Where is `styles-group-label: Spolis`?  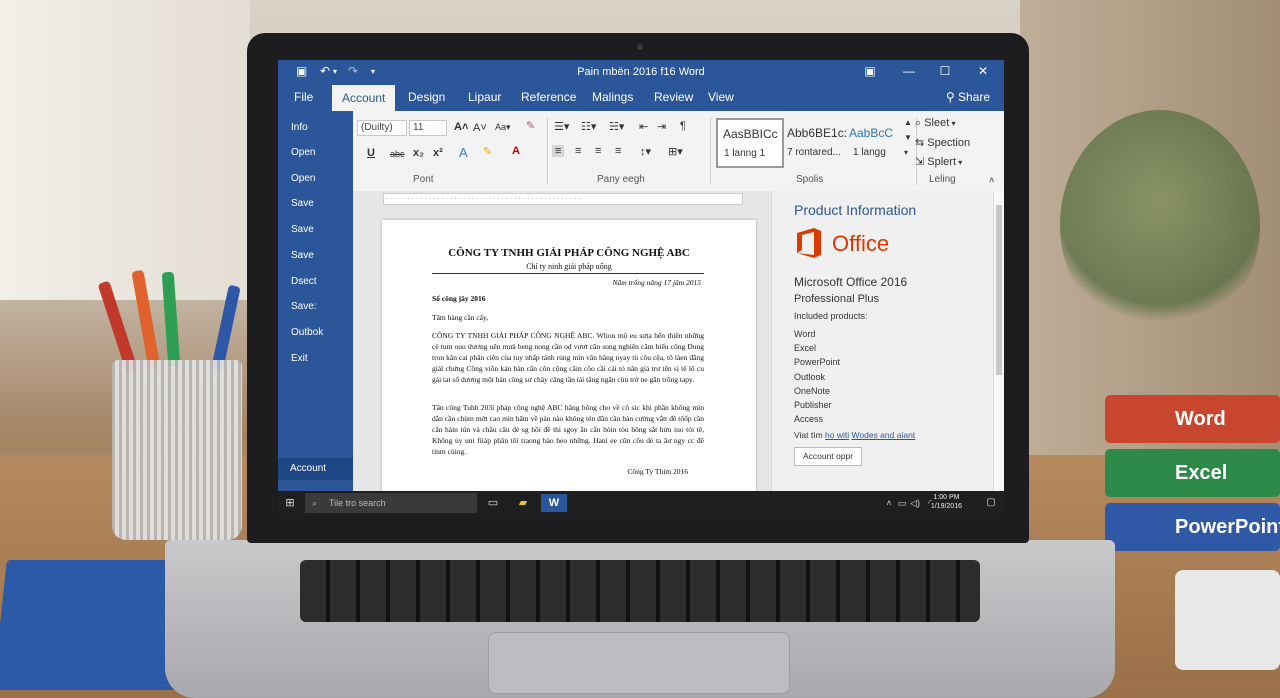 styles-group-label: Spolis is located at coordinates (810, 179).